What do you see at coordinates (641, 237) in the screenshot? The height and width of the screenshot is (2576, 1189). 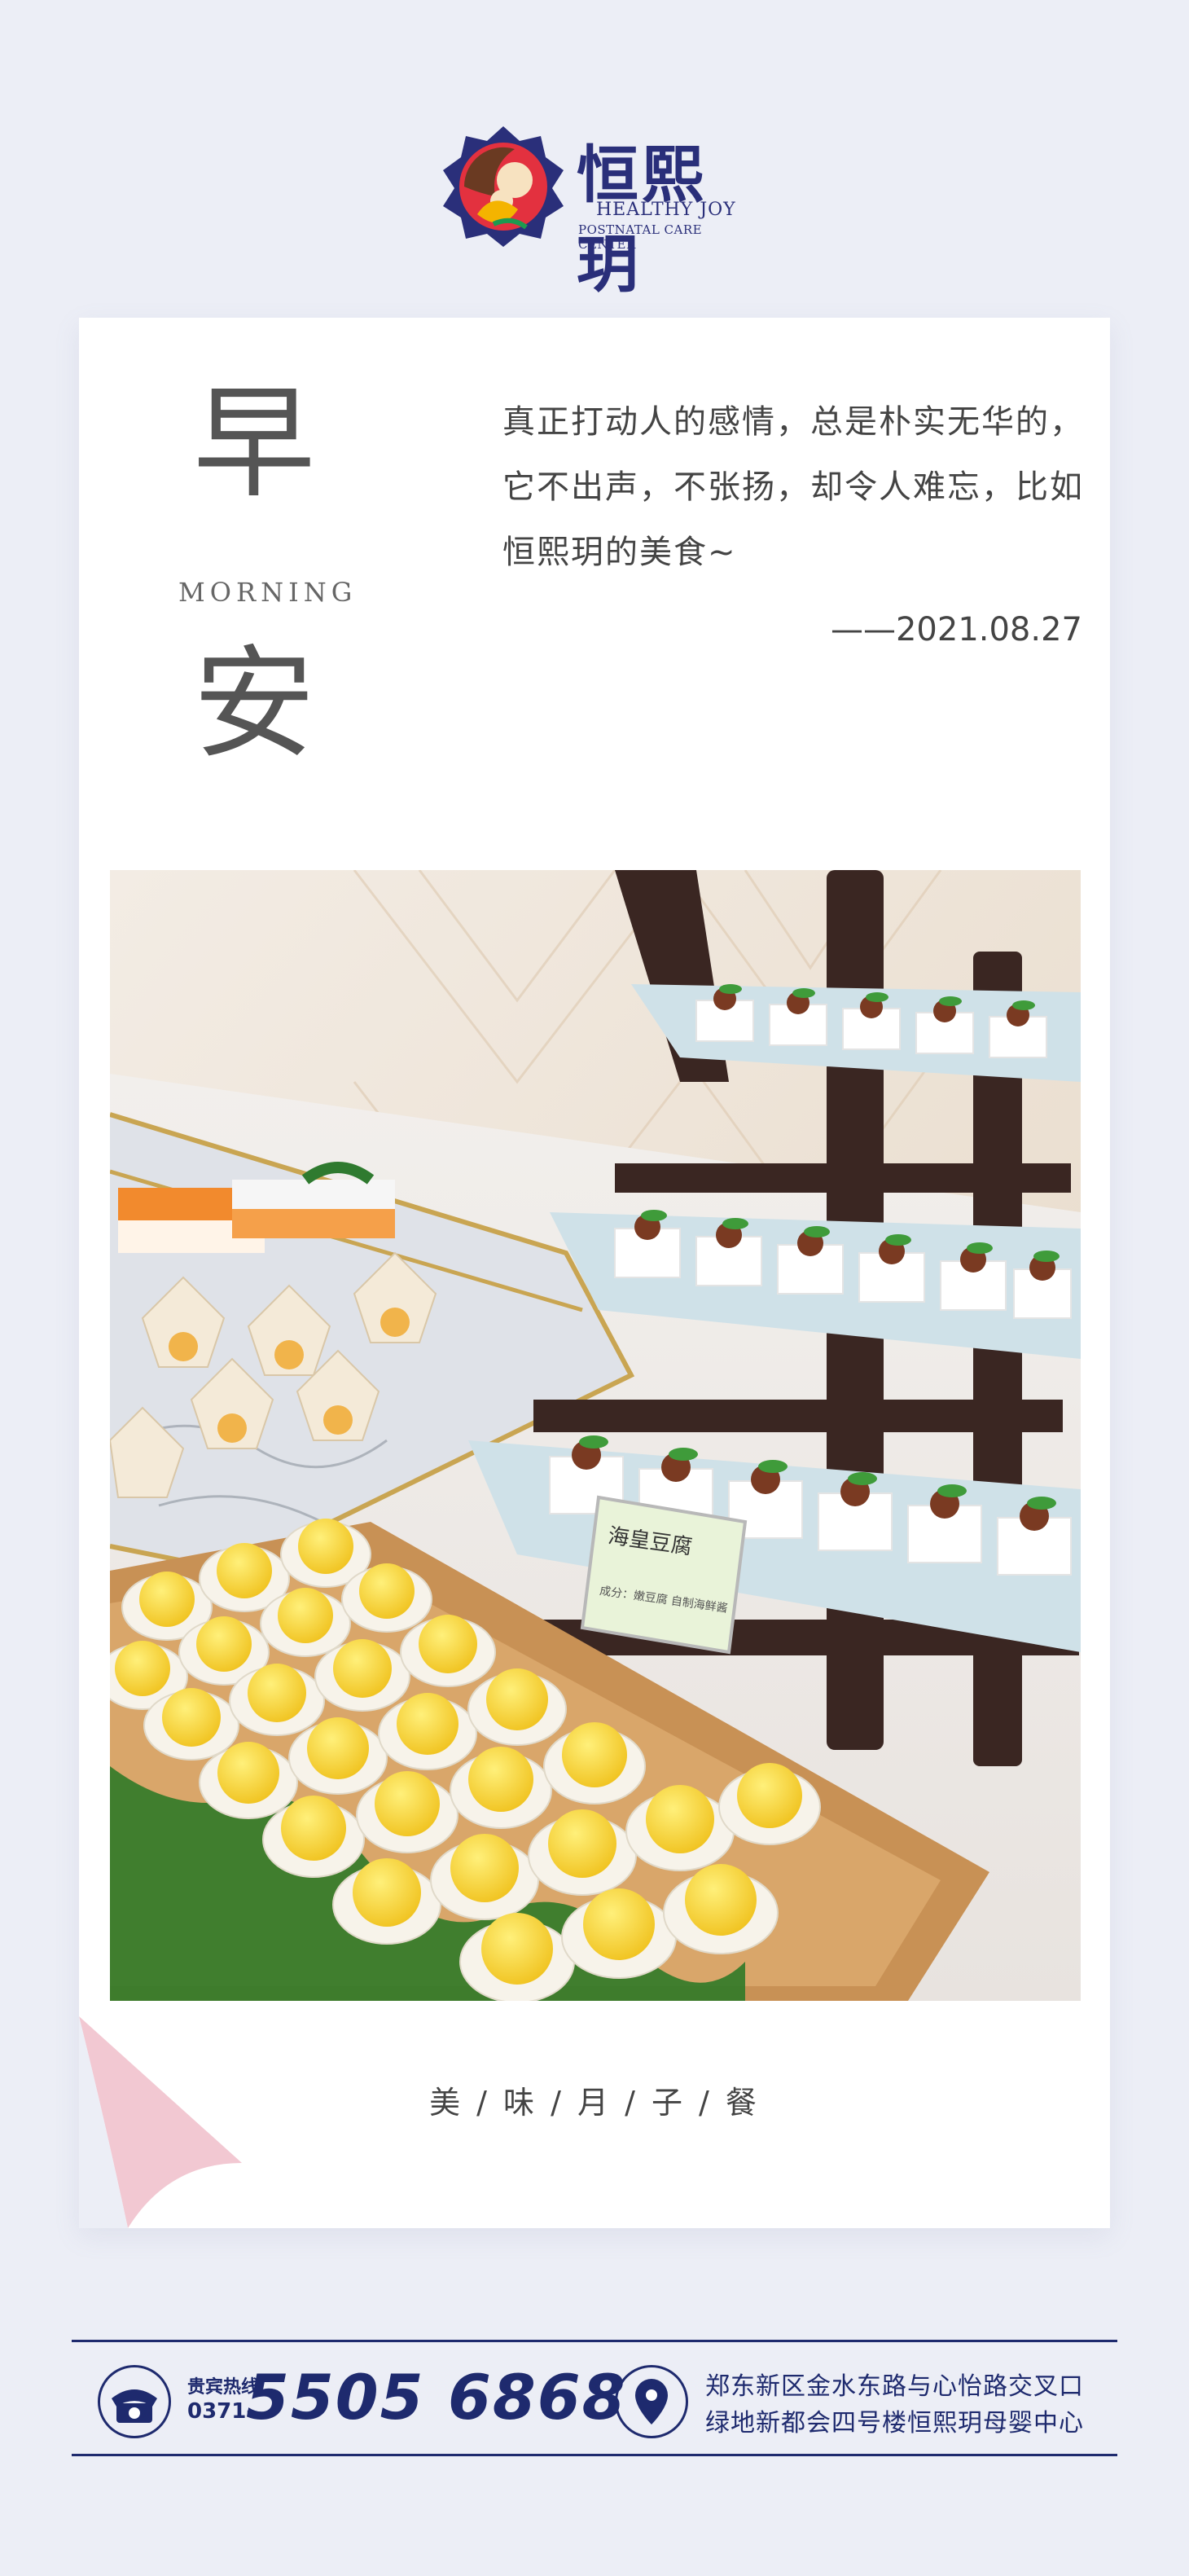 I see `brand-subtitle-en: POSTNATAL CARE CENTER` at bounding box center [641, 237].